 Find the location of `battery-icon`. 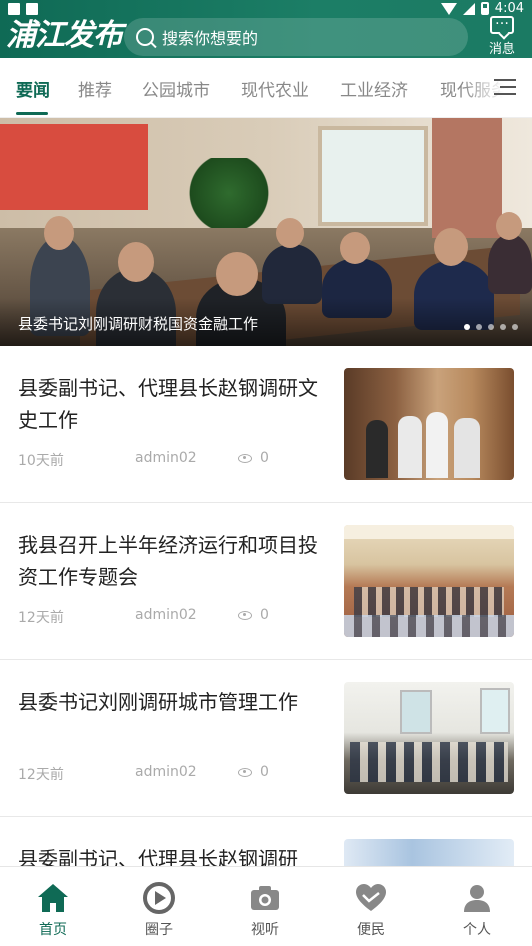

battery-icon is located at coordinates (484, 8).